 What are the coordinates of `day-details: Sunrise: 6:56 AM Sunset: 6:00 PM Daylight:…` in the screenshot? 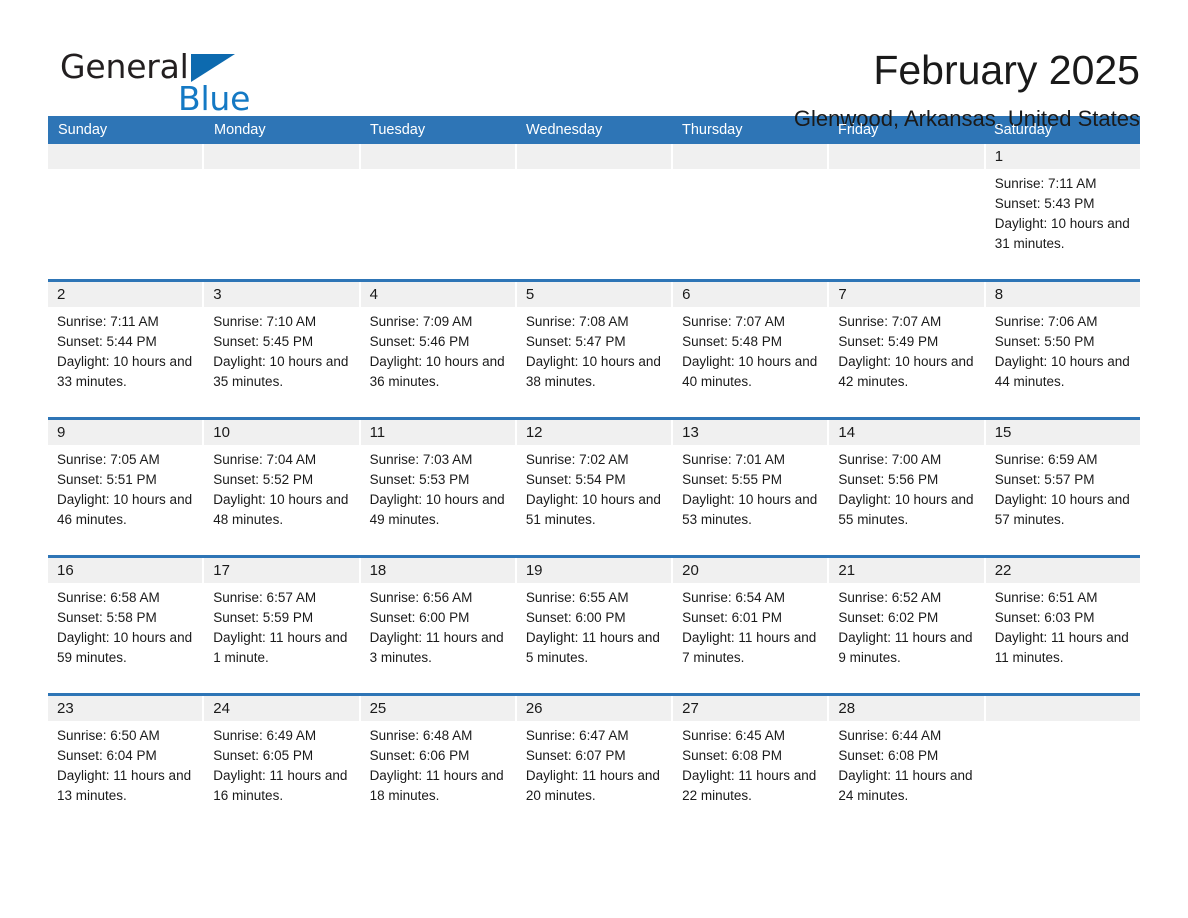 It's located at (438, 625).